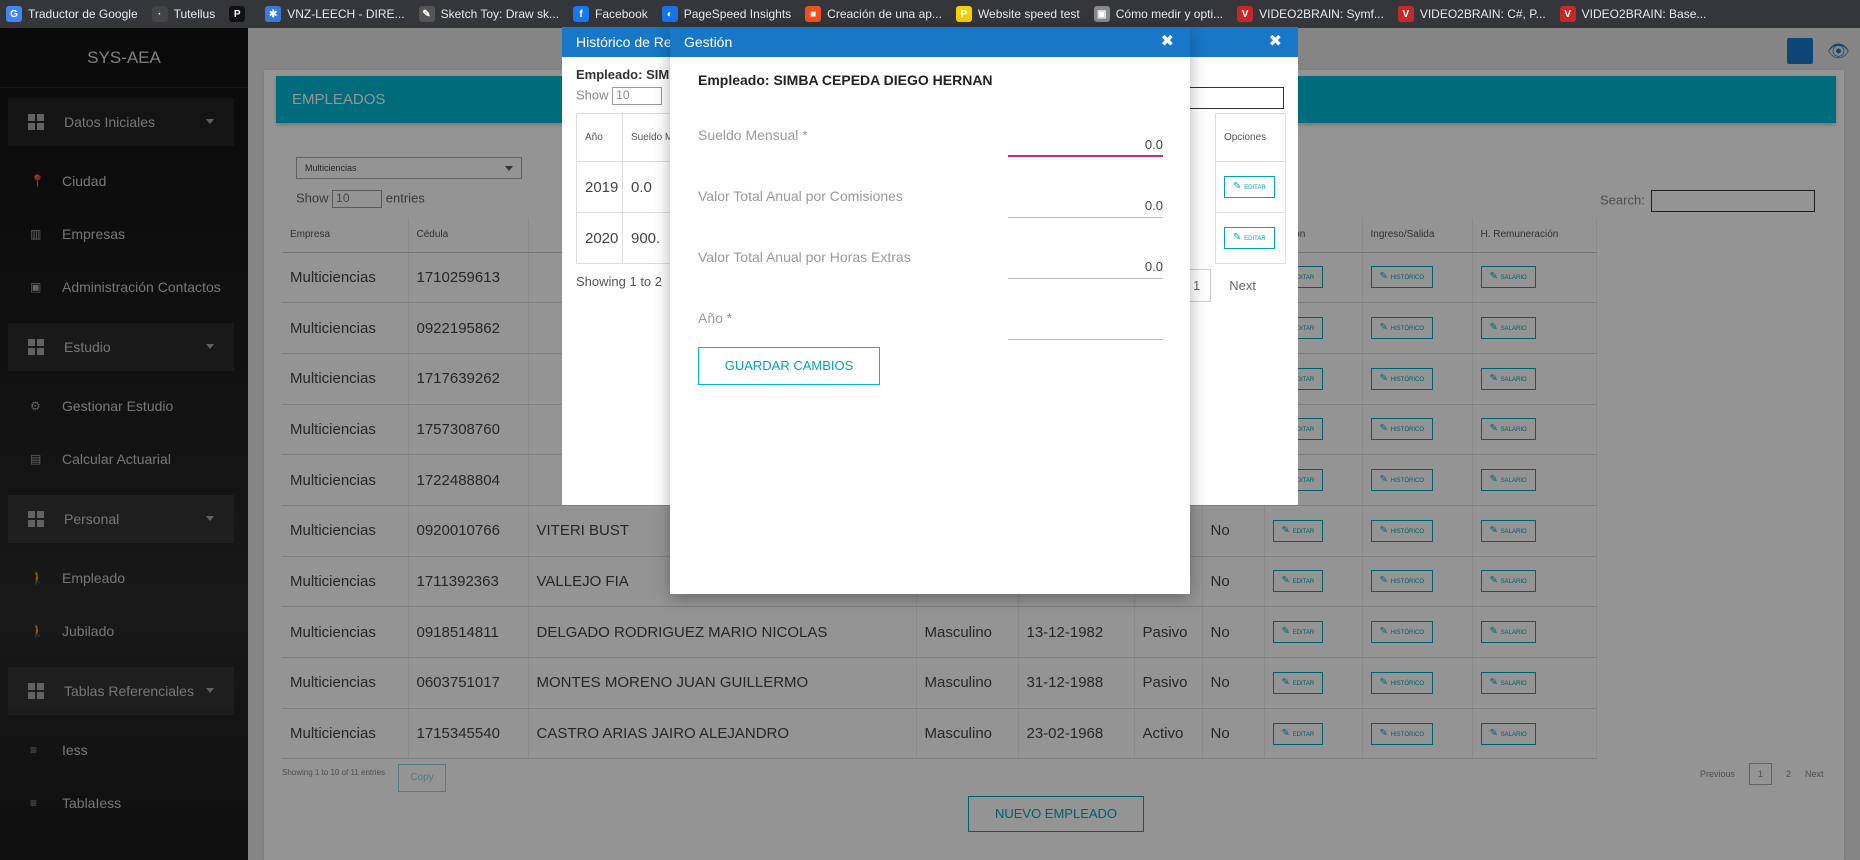  Describe the element at coordinates (845, 80) in the screenshot. I see `gestion-employee: Empleado: SIMBA CEPEDA DIEGO HERNAN` at that location.